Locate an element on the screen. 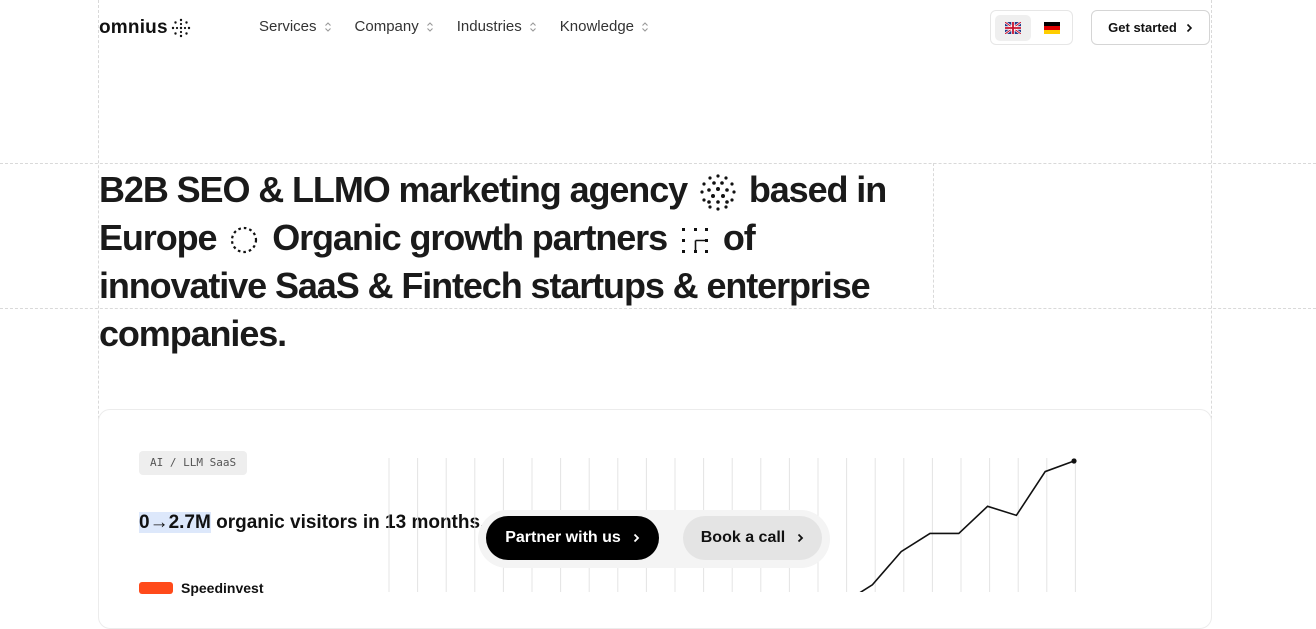  nav-label: Company is located at coordinates (386, 26).